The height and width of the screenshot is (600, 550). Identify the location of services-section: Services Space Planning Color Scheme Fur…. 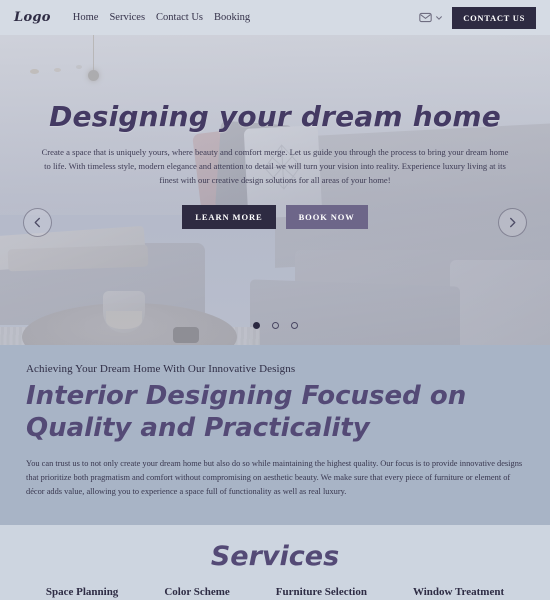
(275, 562).